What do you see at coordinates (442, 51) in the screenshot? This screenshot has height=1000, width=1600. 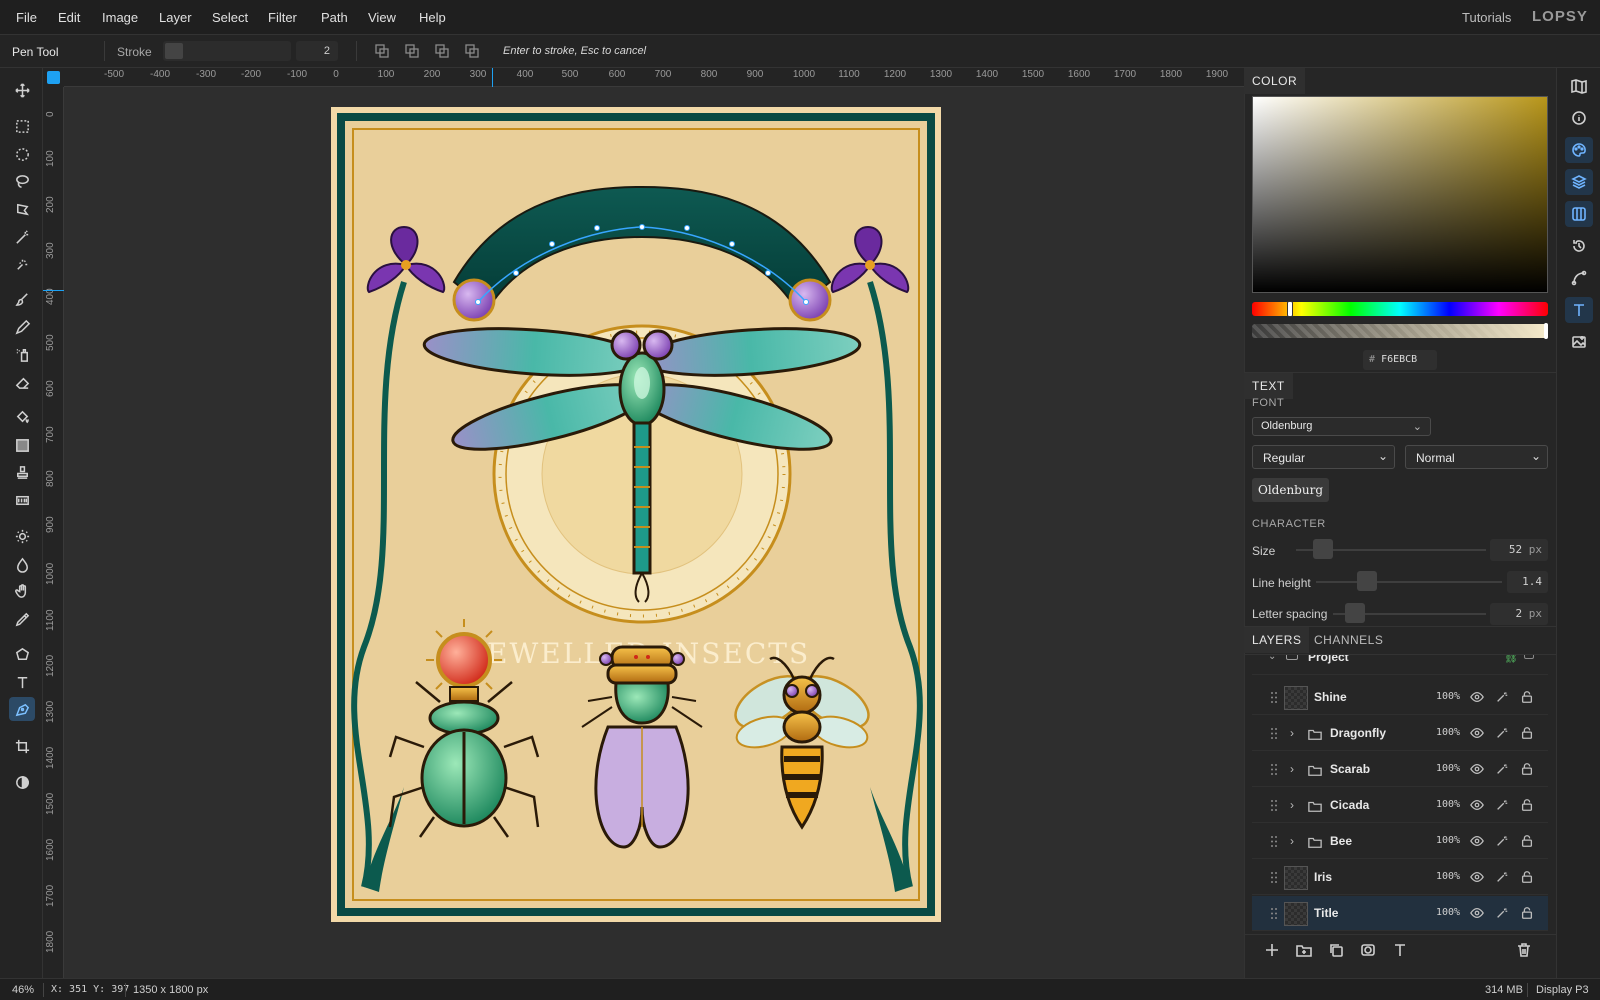 I see `path-mode-subtract-icon` at bounding box center [442, 51].